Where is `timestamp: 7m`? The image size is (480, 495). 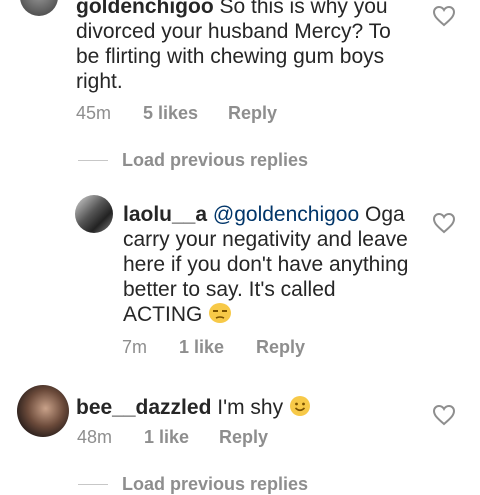
timestamp: 7m is located at coordinates (135, 347).